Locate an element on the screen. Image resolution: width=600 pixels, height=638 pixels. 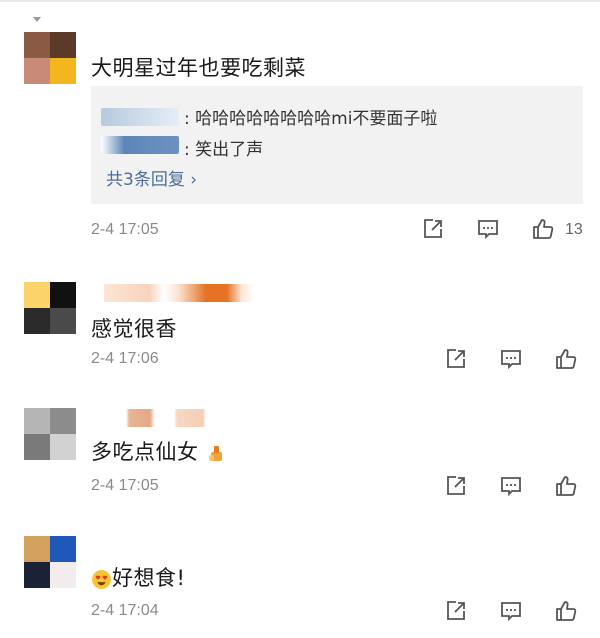
caret-icon is located at coordinates (37, 19).